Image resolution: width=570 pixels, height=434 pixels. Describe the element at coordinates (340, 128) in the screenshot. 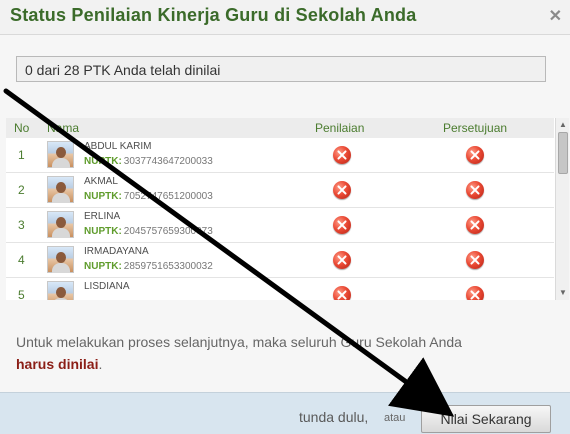

I see `column-header-assessment: Penilaian` at that location.